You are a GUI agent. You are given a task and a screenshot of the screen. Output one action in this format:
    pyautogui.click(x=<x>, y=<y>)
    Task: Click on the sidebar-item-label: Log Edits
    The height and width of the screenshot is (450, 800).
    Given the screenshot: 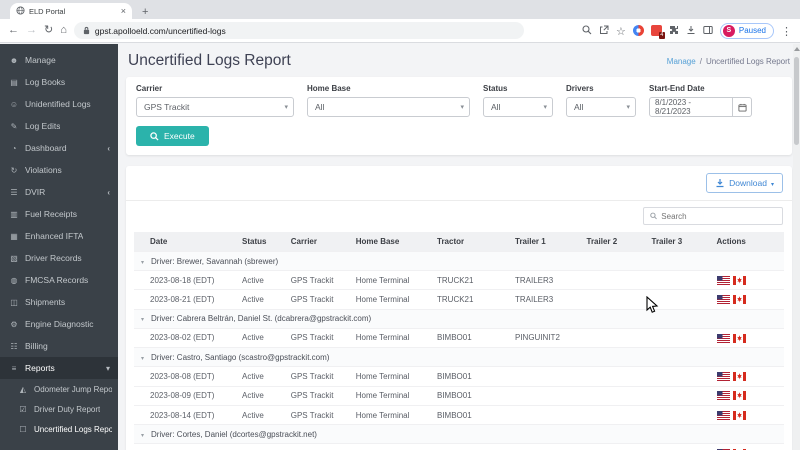 What is the action you would take?
    pyautogui.click(x=43, y=126)
    